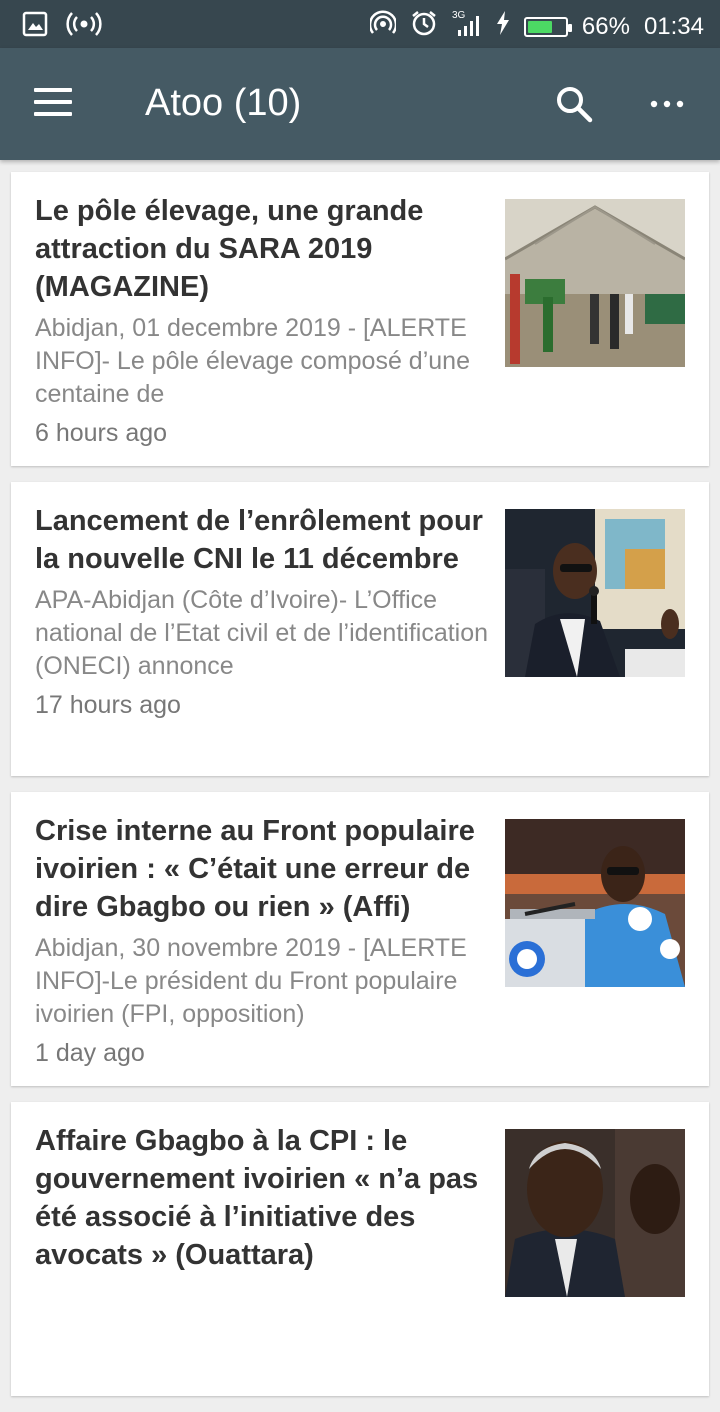 The width and height of the screenshot is (720, 1412). What do you see at coordinates (467, 26) in the screenshot?
I see `signal-strength-icon: 3G` at bounding box center [467, 26].